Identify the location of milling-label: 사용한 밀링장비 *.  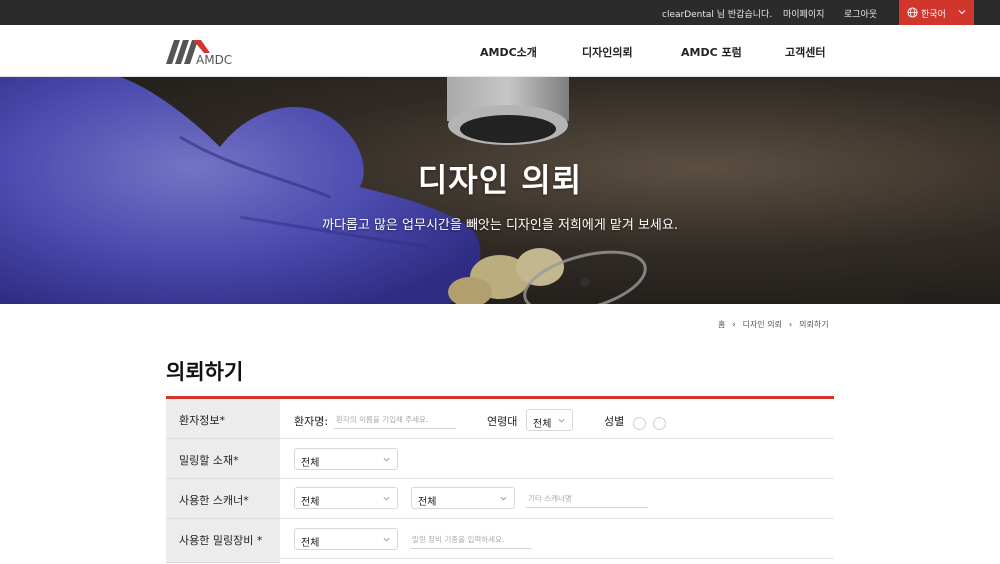
(221, 540).